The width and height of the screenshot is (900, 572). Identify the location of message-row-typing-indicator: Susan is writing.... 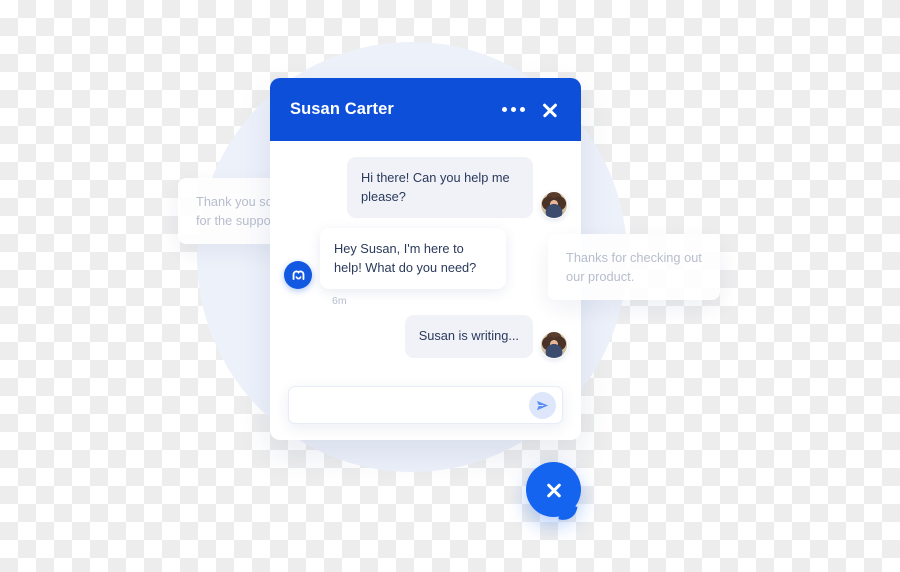
(425, 336).